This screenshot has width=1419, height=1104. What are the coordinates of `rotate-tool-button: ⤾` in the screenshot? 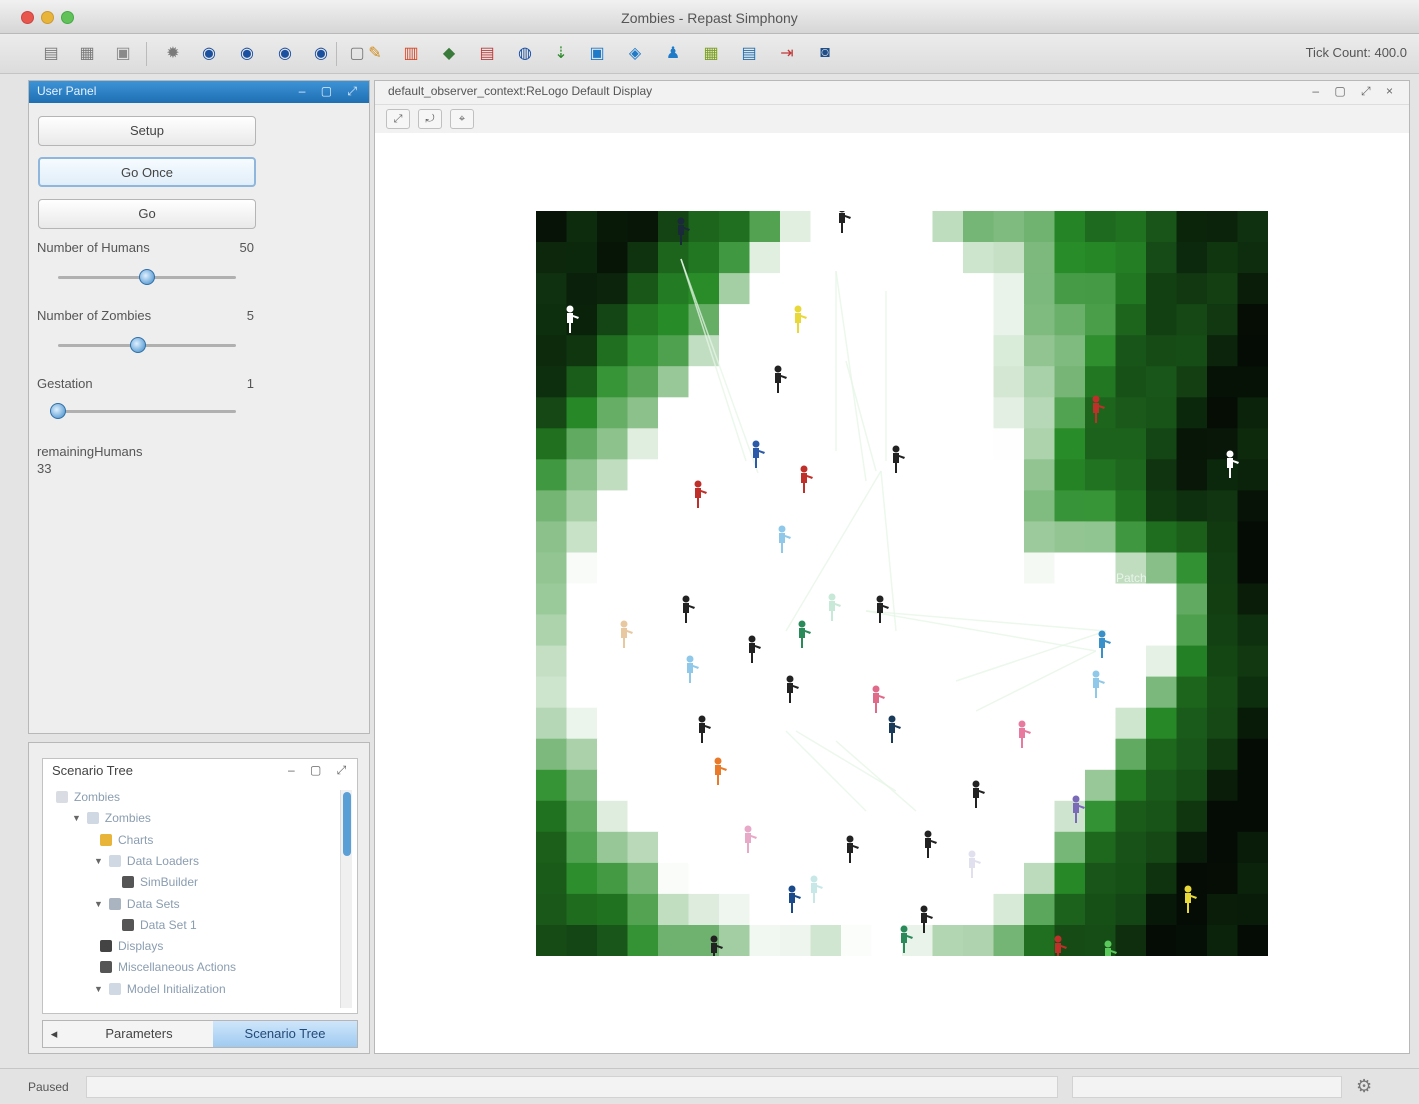 It's located at (430, 119).